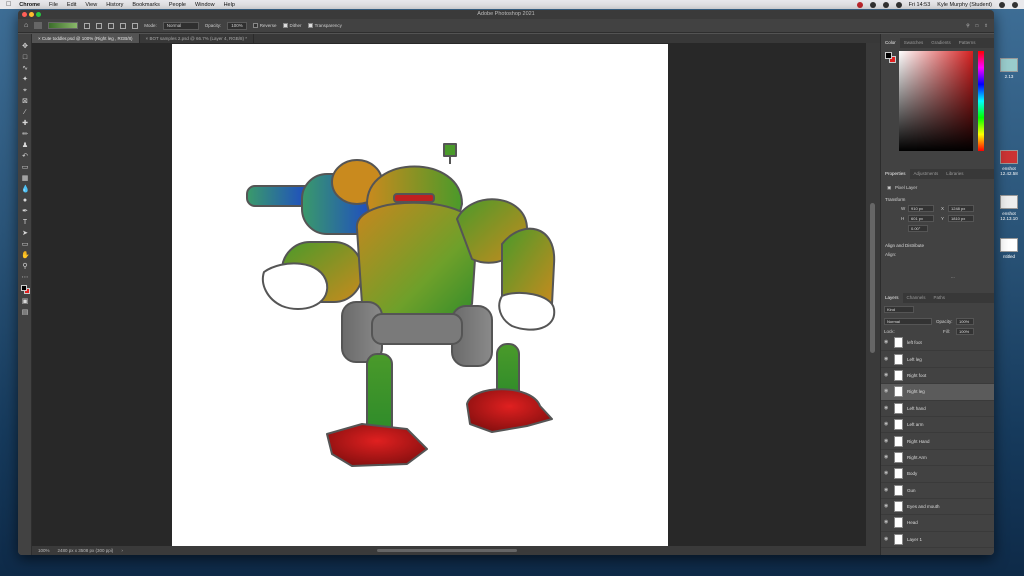 This screenshot has height=576, width=1024. What do you see at coordinates (898, 4) in the screenshot?
I see `volume-icon` at bounding box center [898, 4].